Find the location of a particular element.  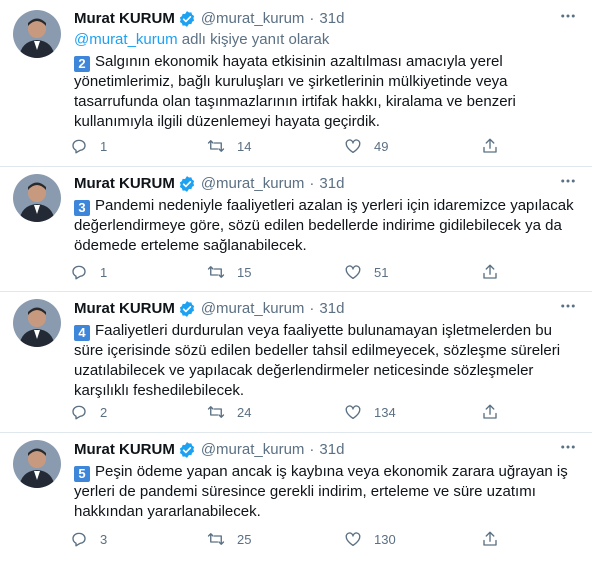

number-badge: 3 is located at coordinates (82, 208).